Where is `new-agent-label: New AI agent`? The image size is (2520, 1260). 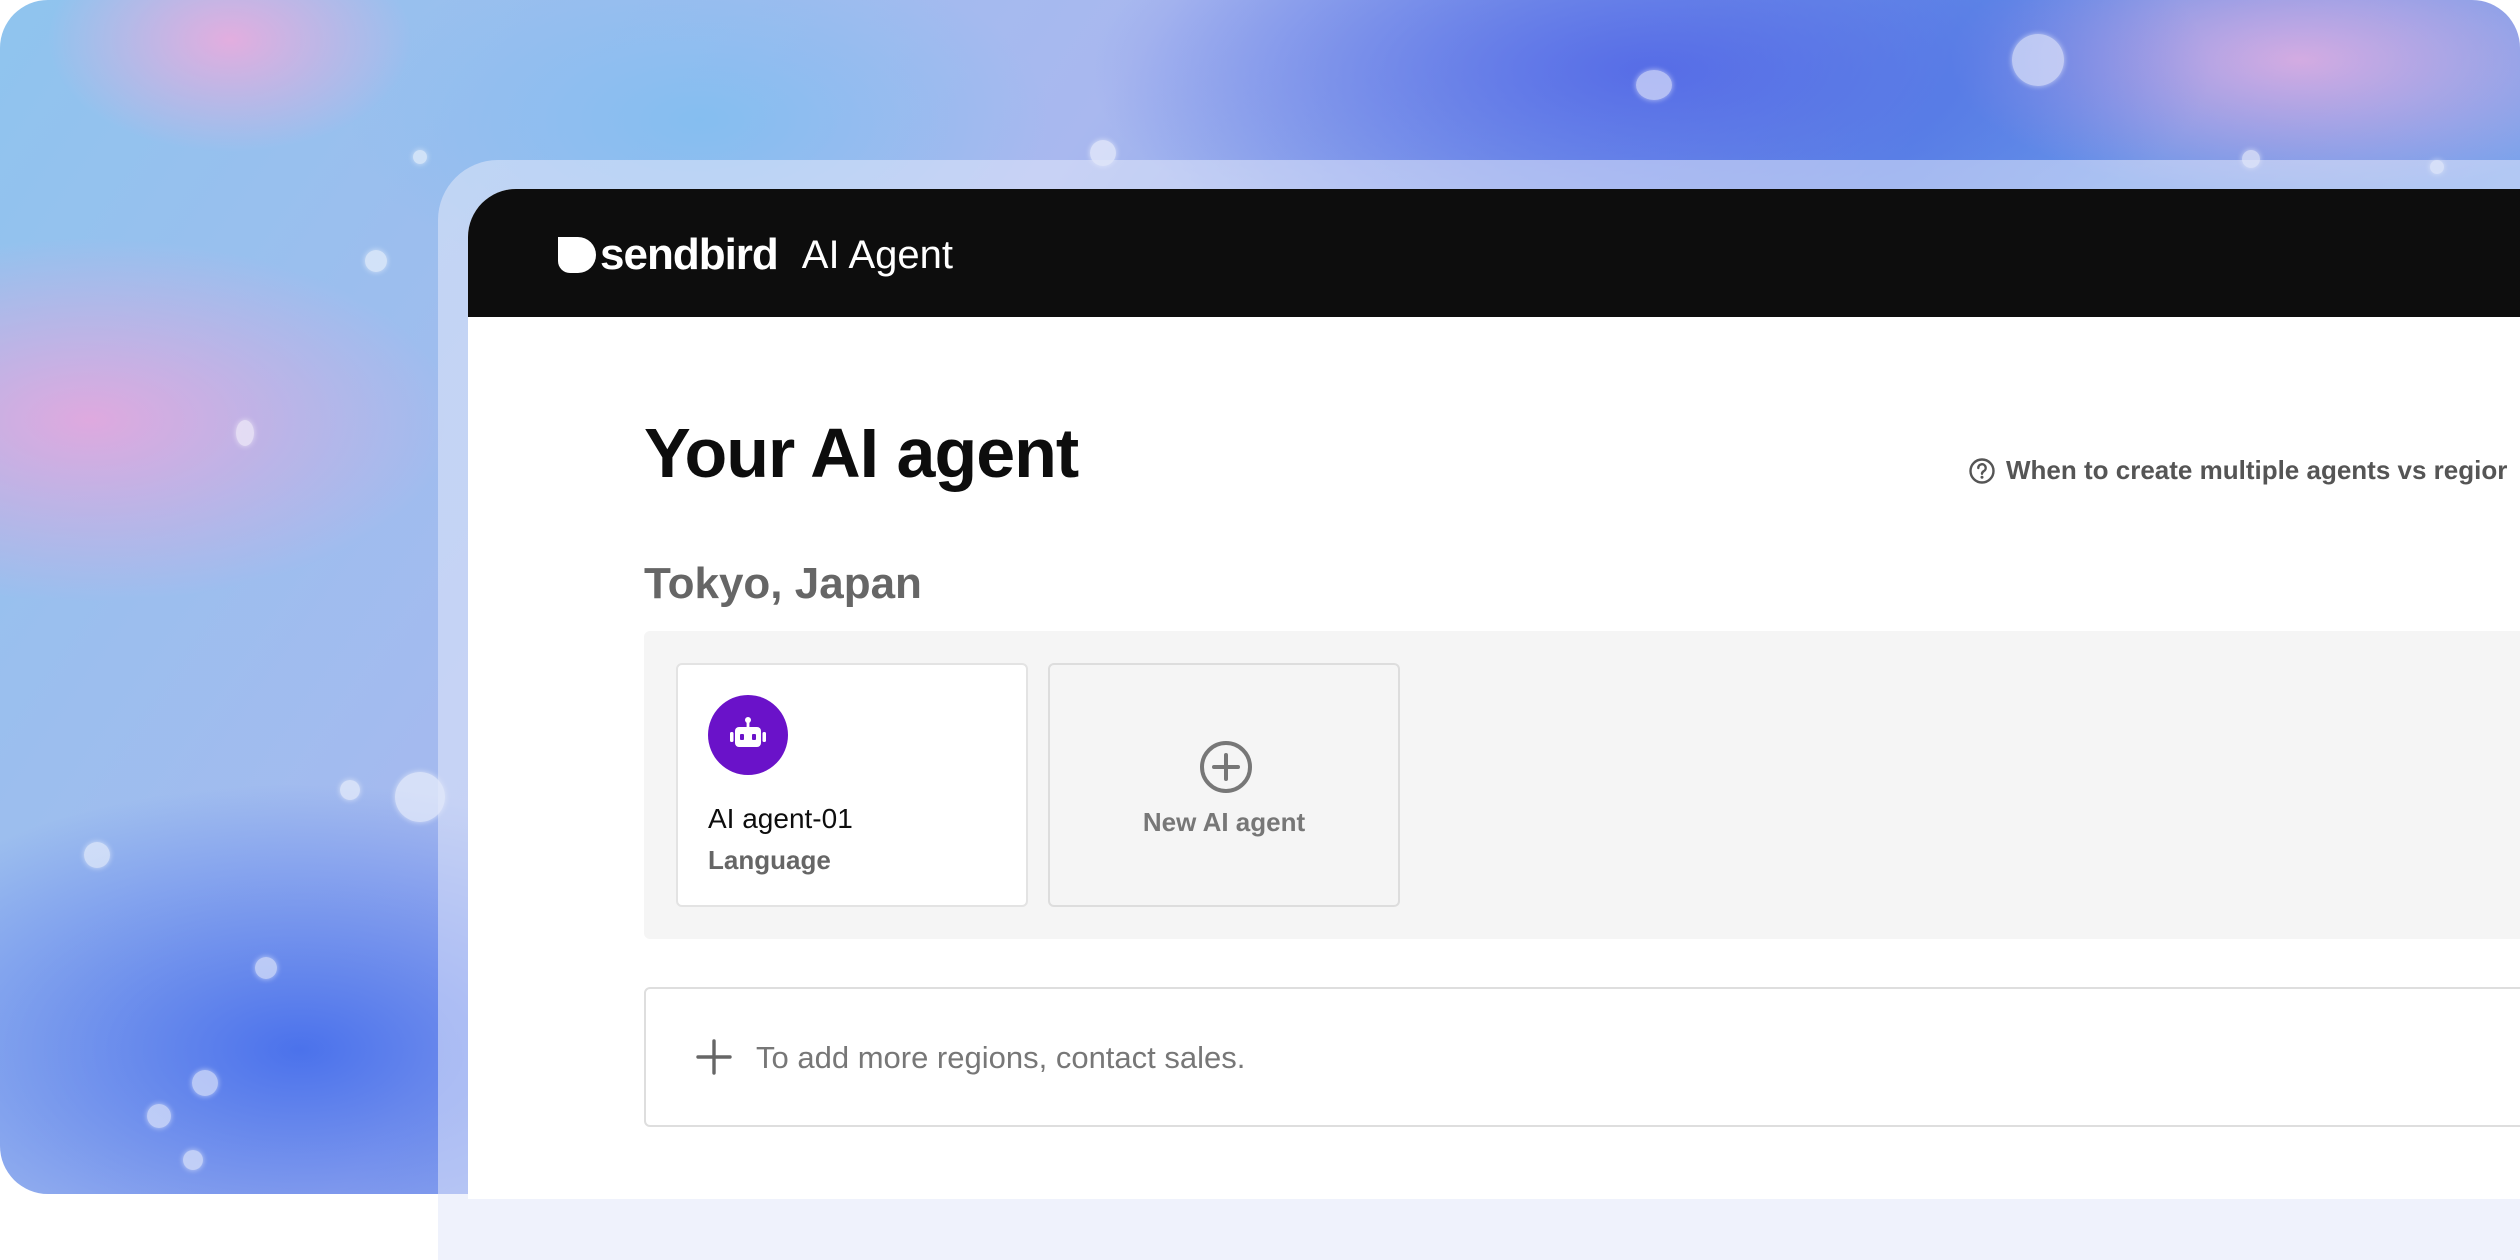
new-agent-label: New AI agent is located at coordinates (1224, 822).